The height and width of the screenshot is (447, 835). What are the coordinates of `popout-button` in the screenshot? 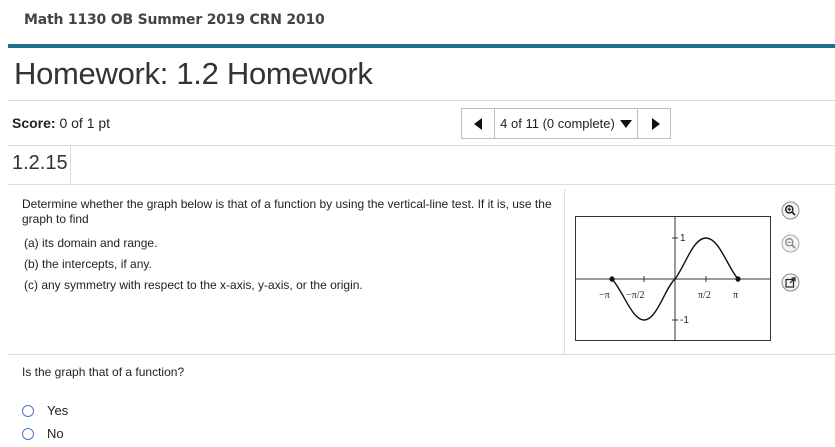 It's located at (790, 282).